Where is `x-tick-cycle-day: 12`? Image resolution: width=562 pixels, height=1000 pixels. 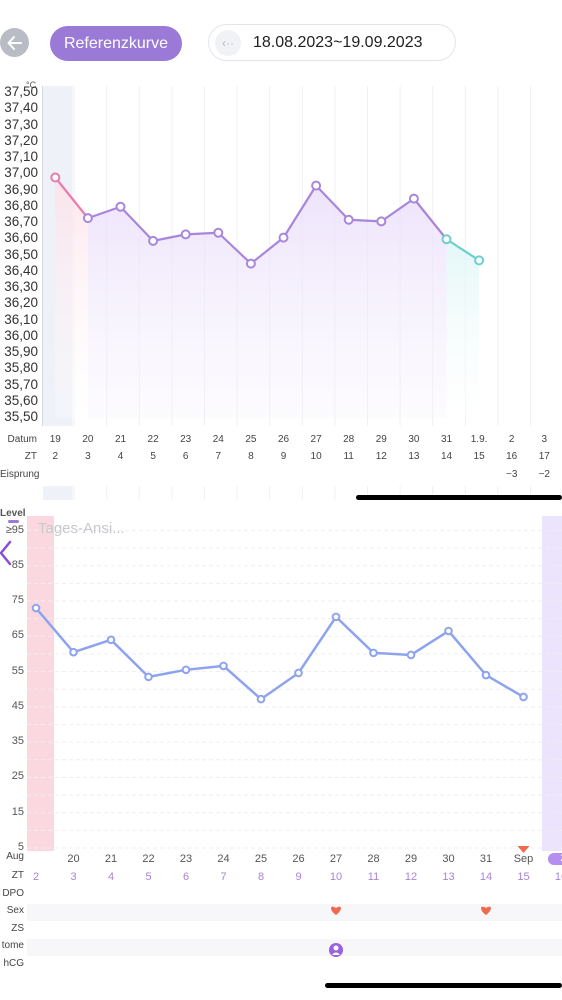 x-tick-cycle-day: 12 is located at coordinates (411, 877).